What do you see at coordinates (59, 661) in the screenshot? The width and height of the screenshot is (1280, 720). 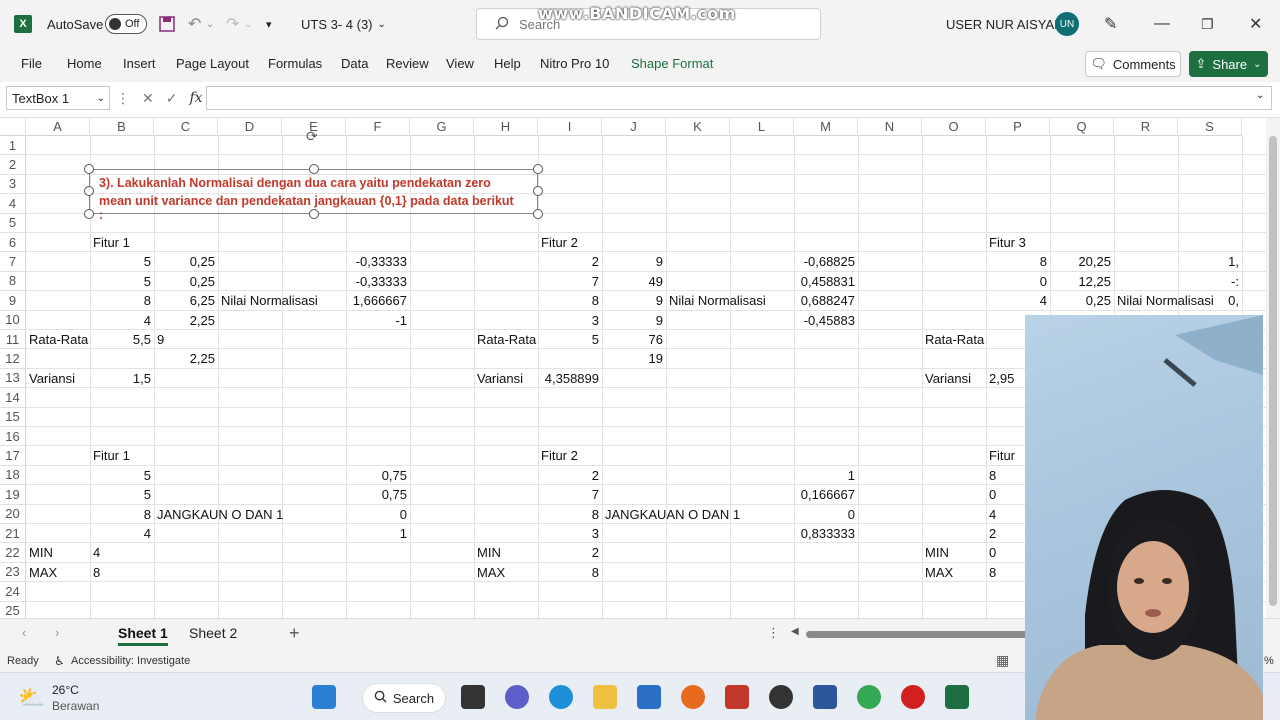 I see `accessibility-icon: ♿` at bounding box center [59, 661].